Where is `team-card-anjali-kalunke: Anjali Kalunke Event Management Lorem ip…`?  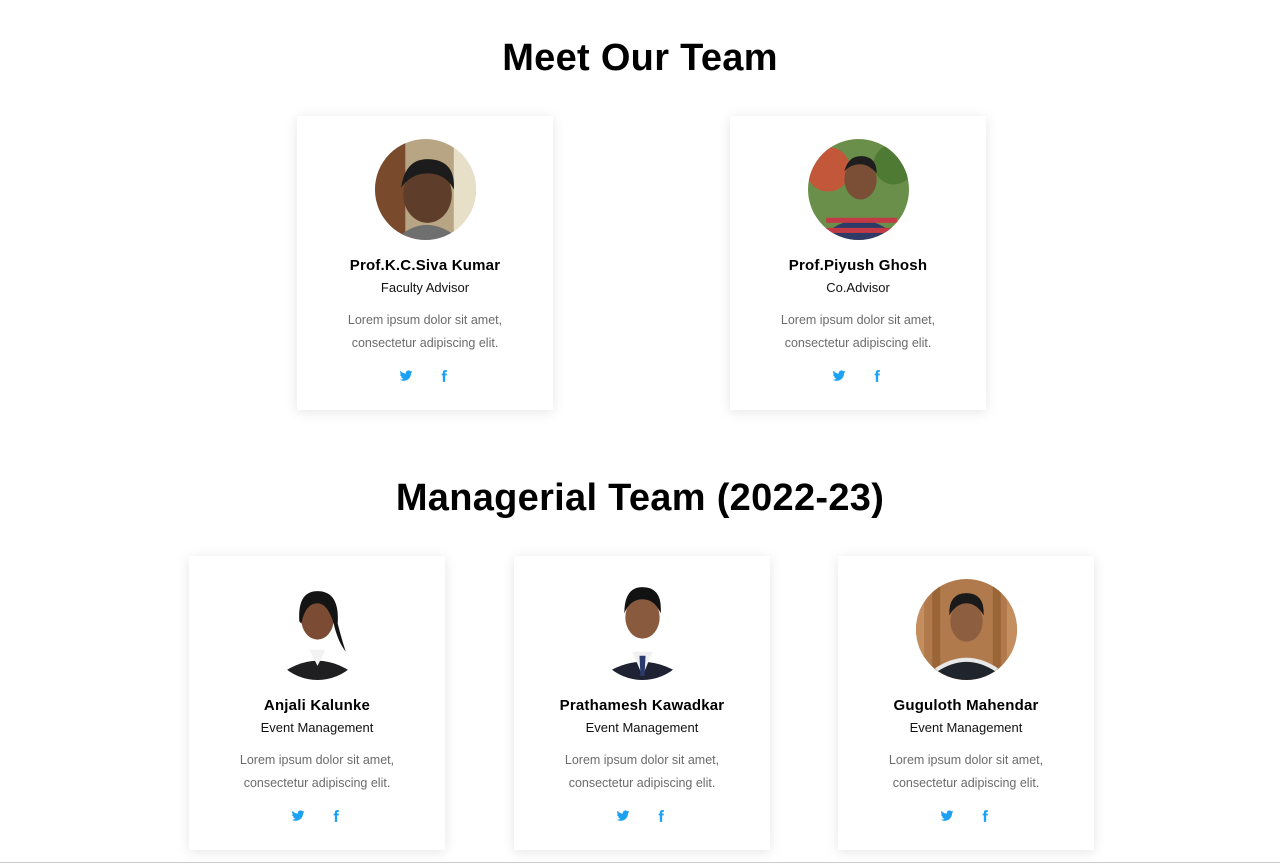 team-card-anjali-kalunke: Anjali Kalunke Event Management Lorem ip… is located at coordinates (317, 703).